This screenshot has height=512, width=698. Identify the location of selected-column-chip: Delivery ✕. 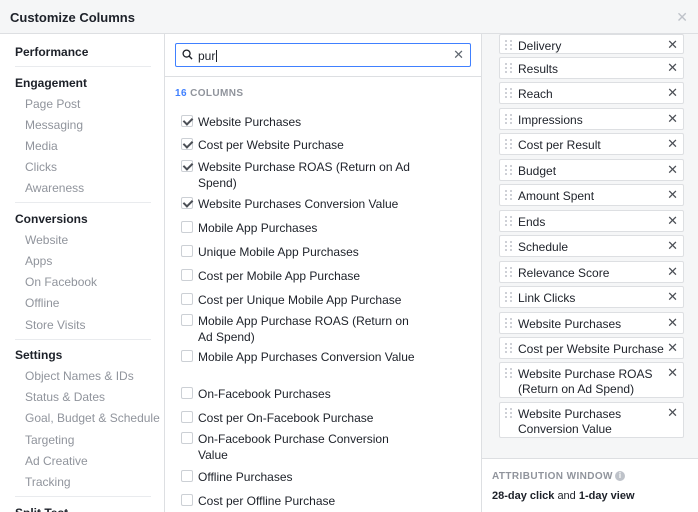
(591, 44).